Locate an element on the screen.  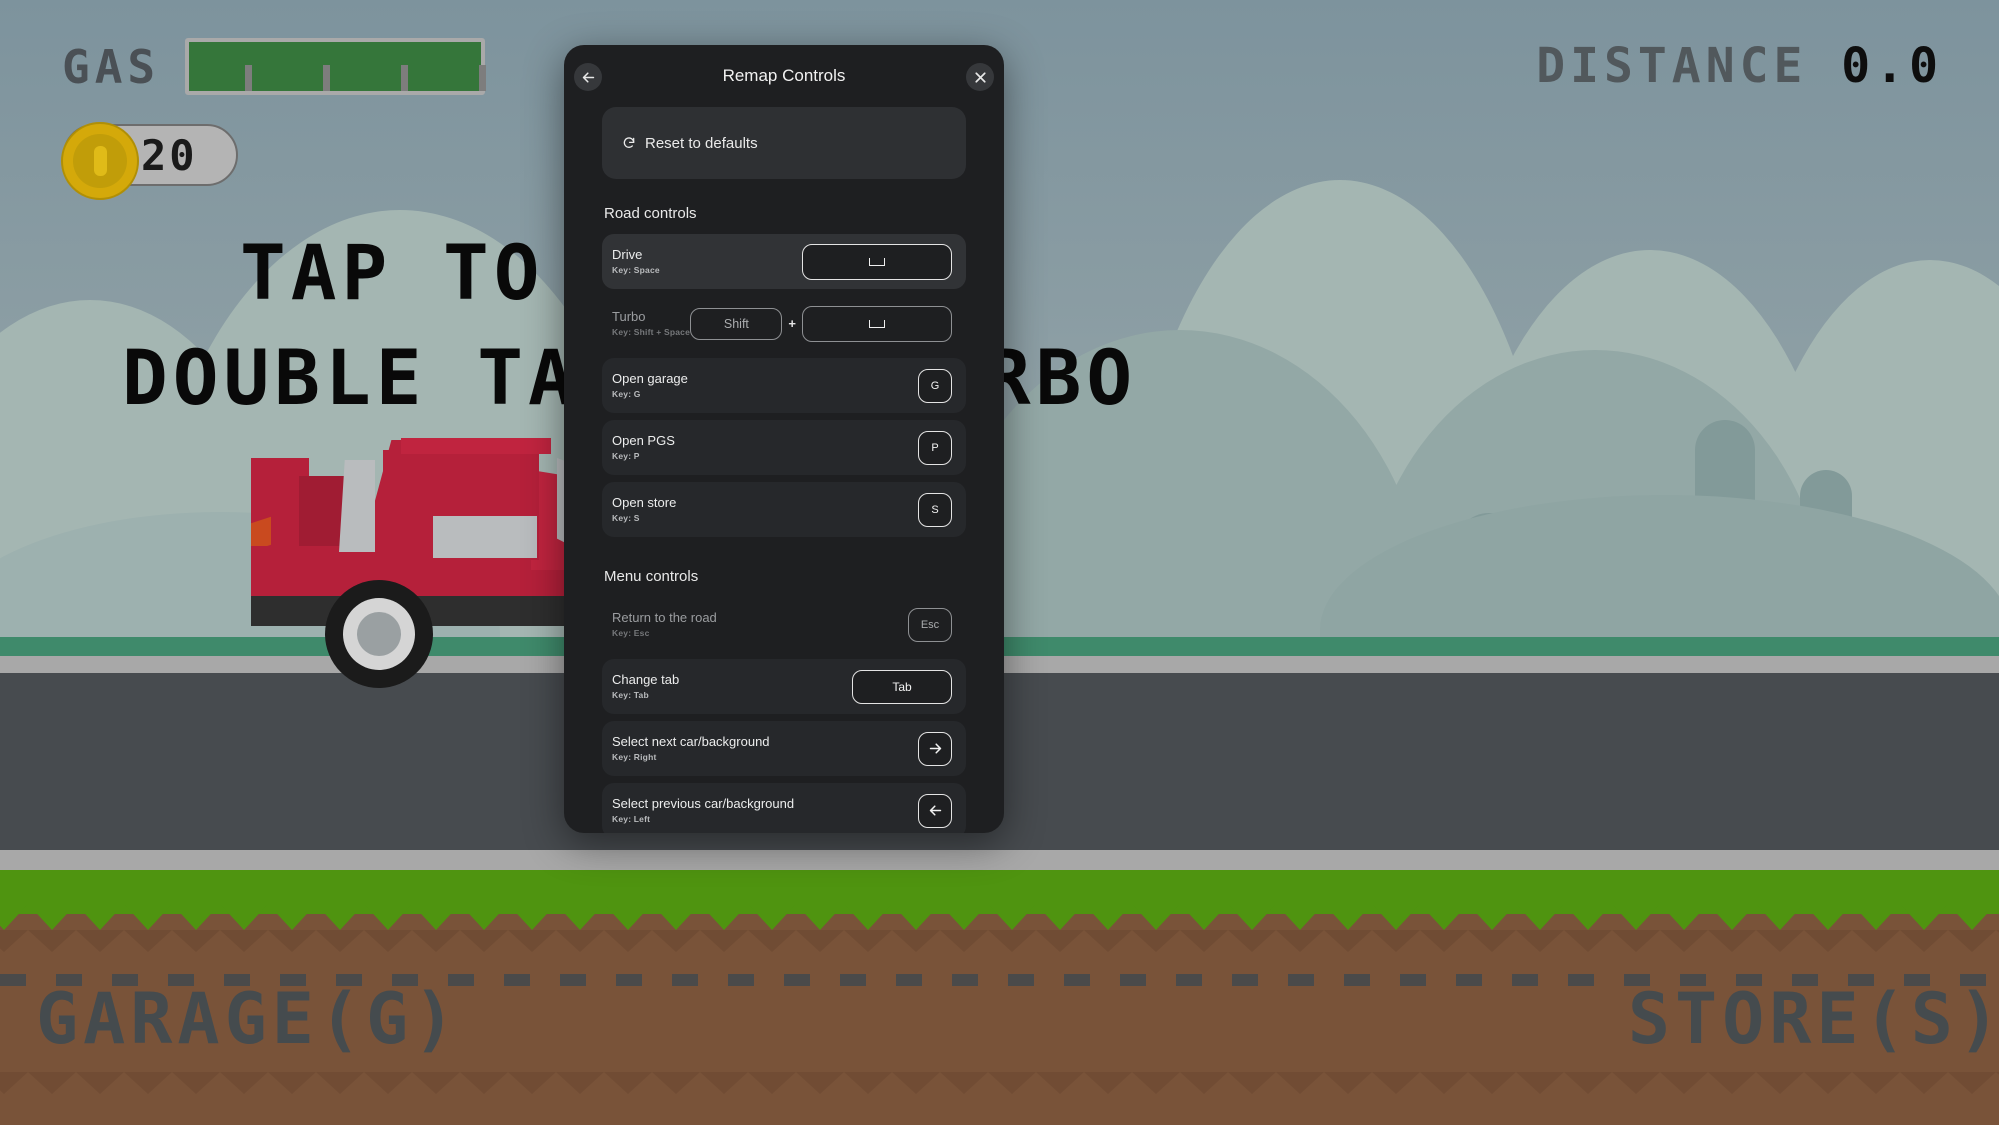
key-cap-tab: Tab is located at coordinates (902, 686).